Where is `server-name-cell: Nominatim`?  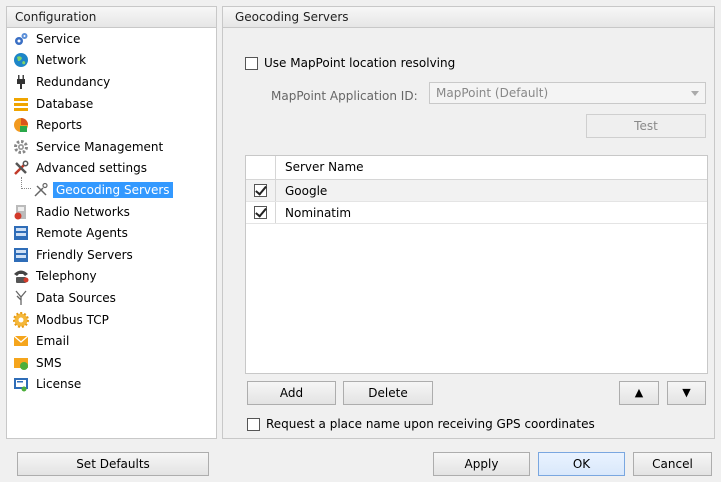
server-name-cell: Nominatim is located at coordinates (318, 212).